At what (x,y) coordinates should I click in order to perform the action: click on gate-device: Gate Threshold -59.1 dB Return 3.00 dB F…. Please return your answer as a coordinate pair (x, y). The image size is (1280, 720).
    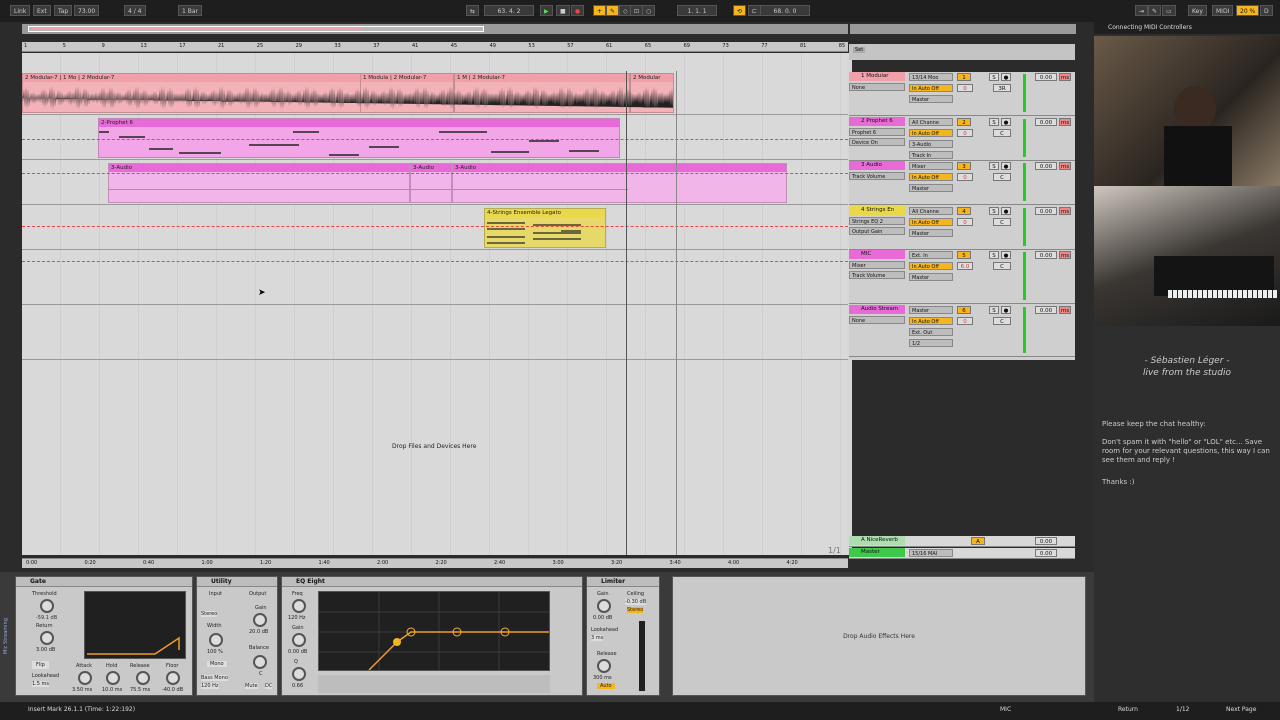
    Looking at the image, I should click on (104, 636).